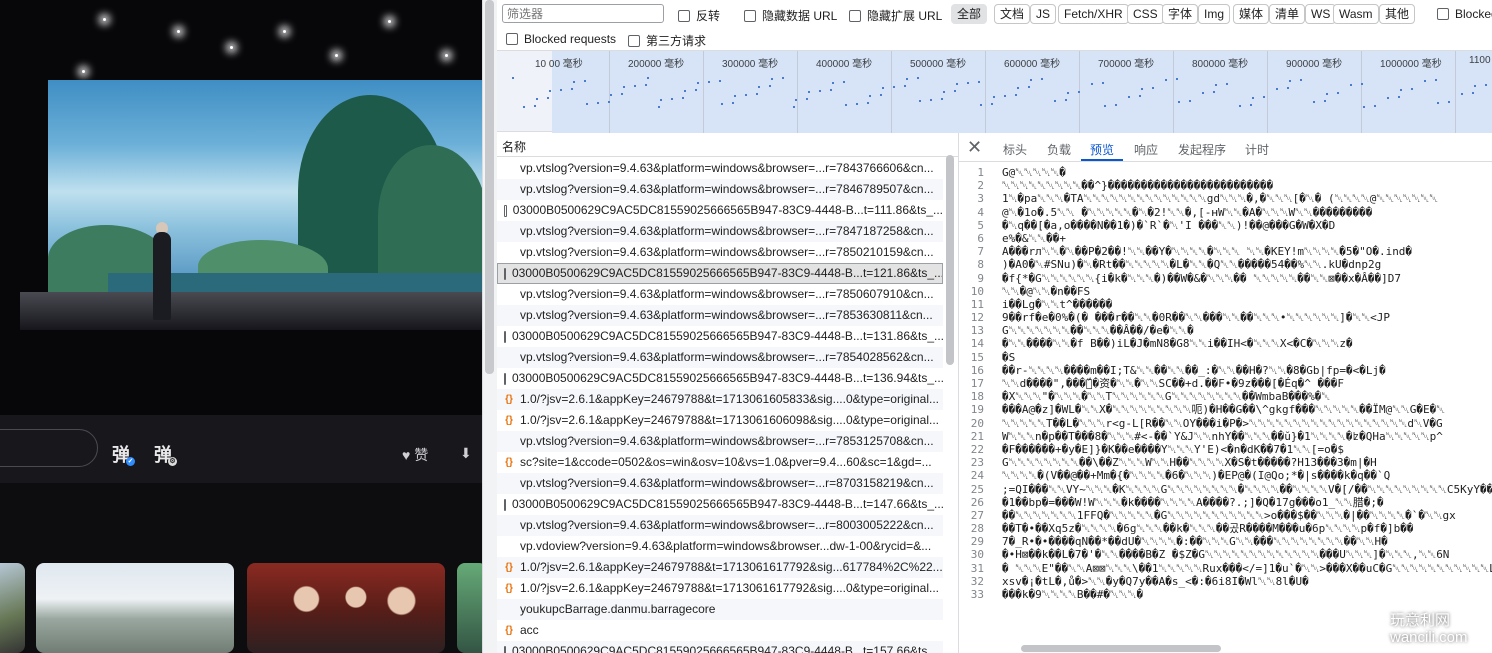 The width and height of the screenshot is (1492, 653). What do you see at coordinates (1214, 14) in the screenshot?
I see `chip-img: Img` at bounding box center [1214, 14].